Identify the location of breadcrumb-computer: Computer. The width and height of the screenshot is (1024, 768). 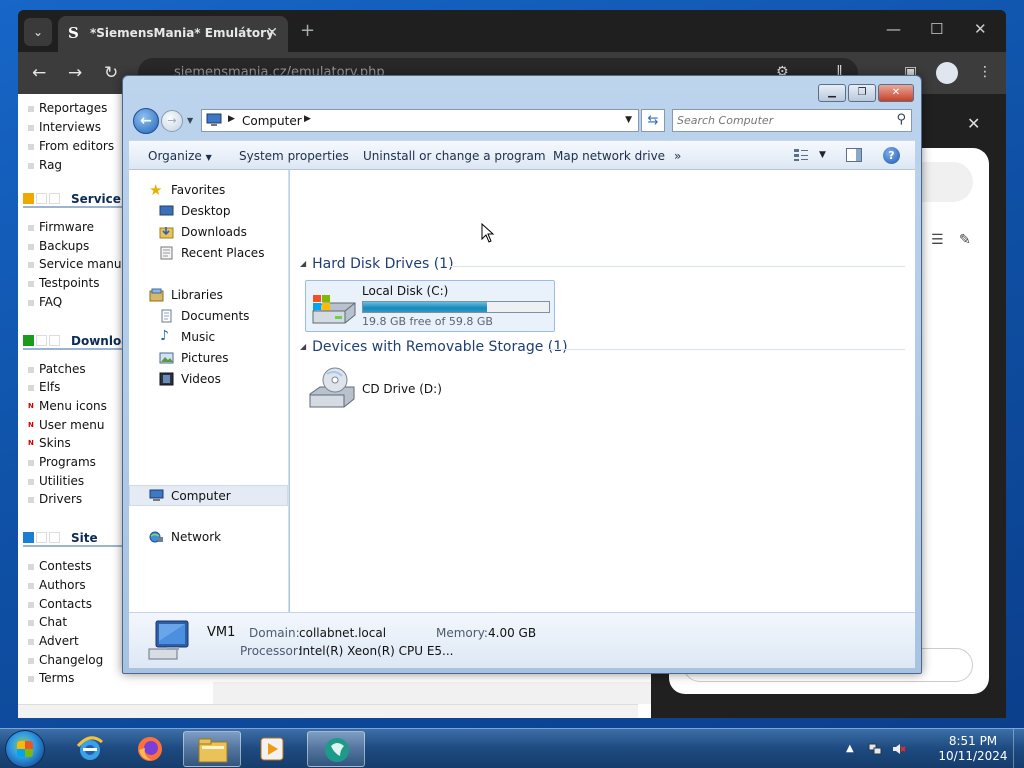
(272, 121).